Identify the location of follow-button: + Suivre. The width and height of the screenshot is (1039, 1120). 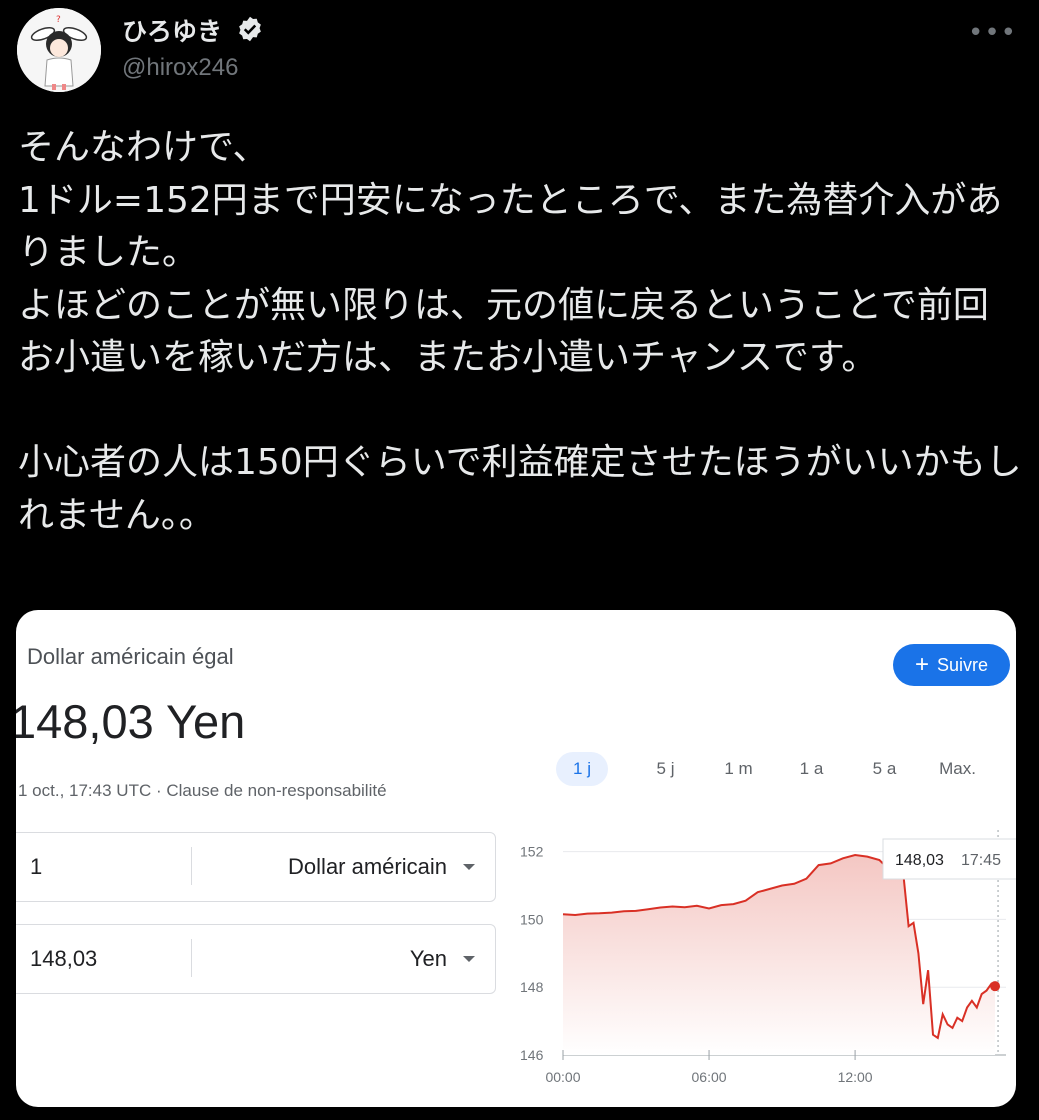
(951, 665).